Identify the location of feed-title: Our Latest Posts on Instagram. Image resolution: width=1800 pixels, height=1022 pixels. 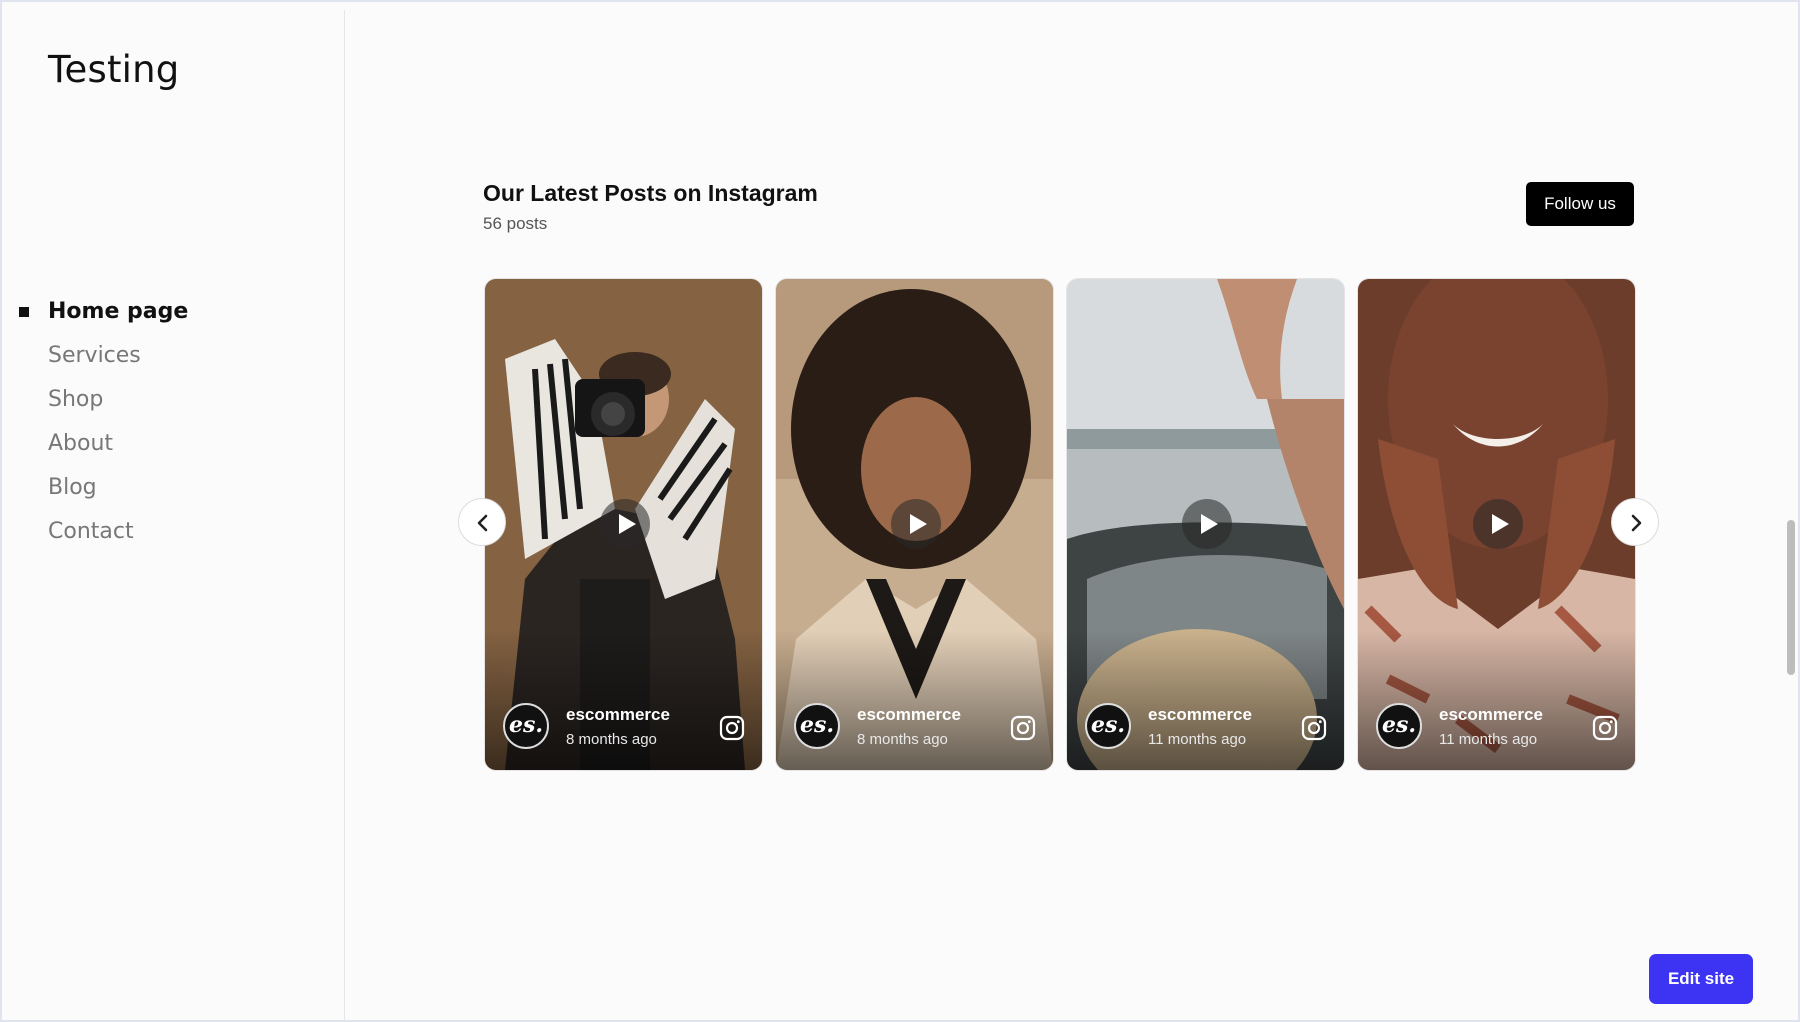
(650, 193).